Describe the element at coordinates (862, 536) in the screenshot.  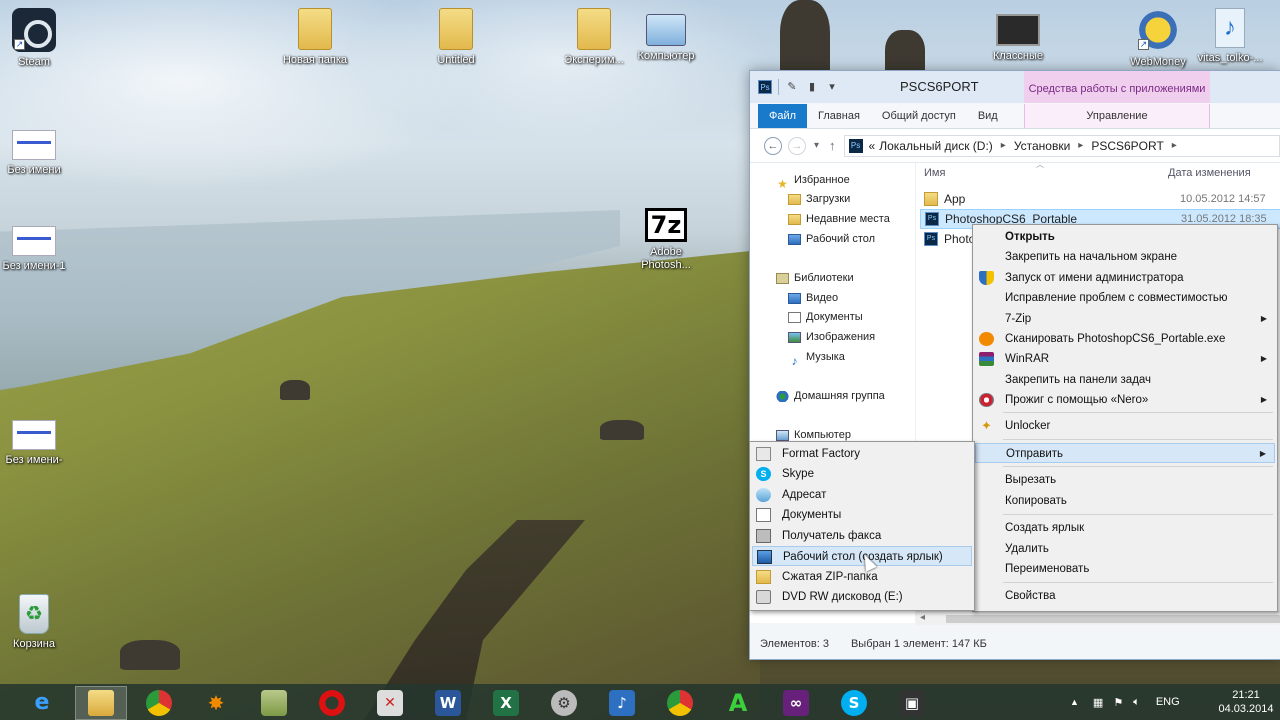
I see `sendto-fax-recipient: Получатель факса` at that location.